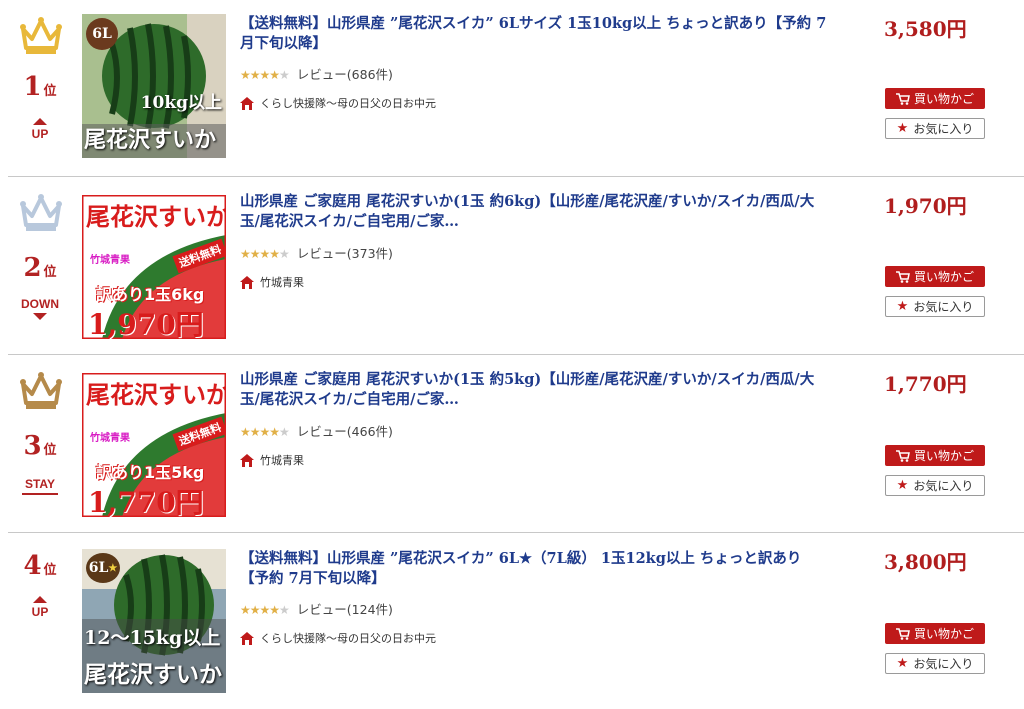 The width and height of the screenshot is (1024, 709). I want to click on desc-caption: 訳あり1玉6kg, so click(150, 294).